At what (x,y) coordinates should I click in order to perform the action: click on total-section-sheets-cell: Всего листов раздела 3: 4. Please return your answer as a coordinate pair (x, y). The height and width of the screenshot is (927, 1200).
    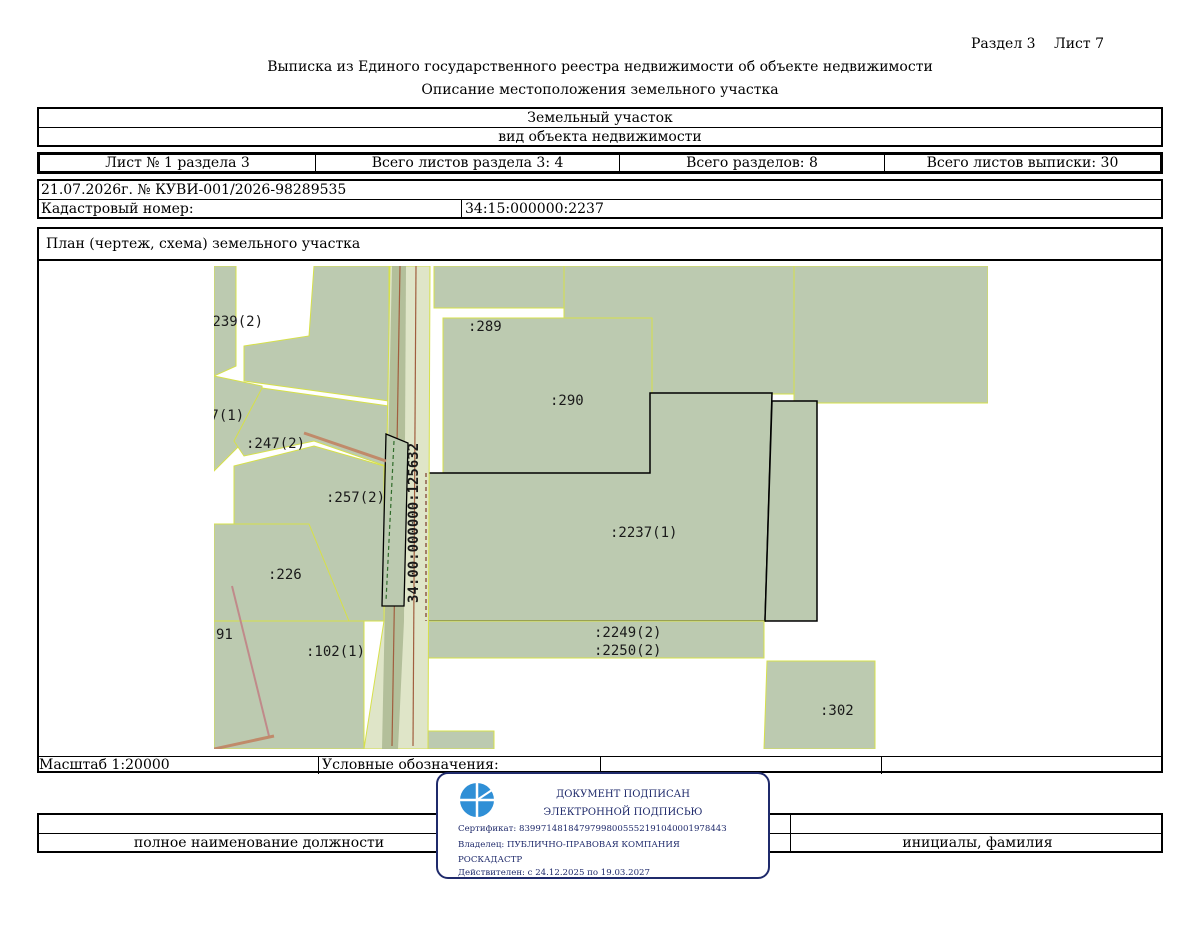
    Looking at the image, I should click on (468, 163).